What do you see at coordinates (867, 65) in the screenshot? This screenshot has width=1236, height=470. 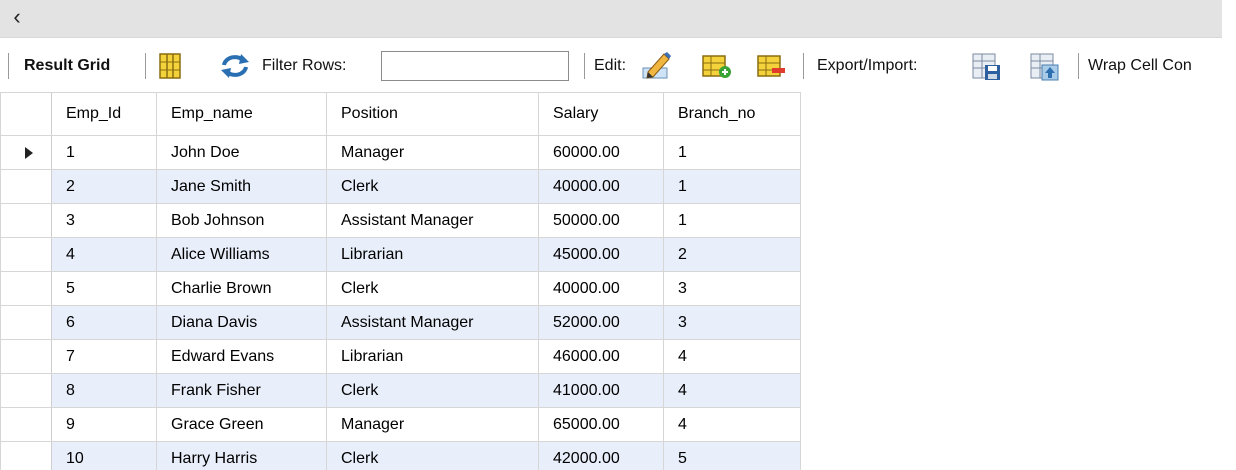 I see `export-import-label: Export/Import:` at bounding box center [867, 65].